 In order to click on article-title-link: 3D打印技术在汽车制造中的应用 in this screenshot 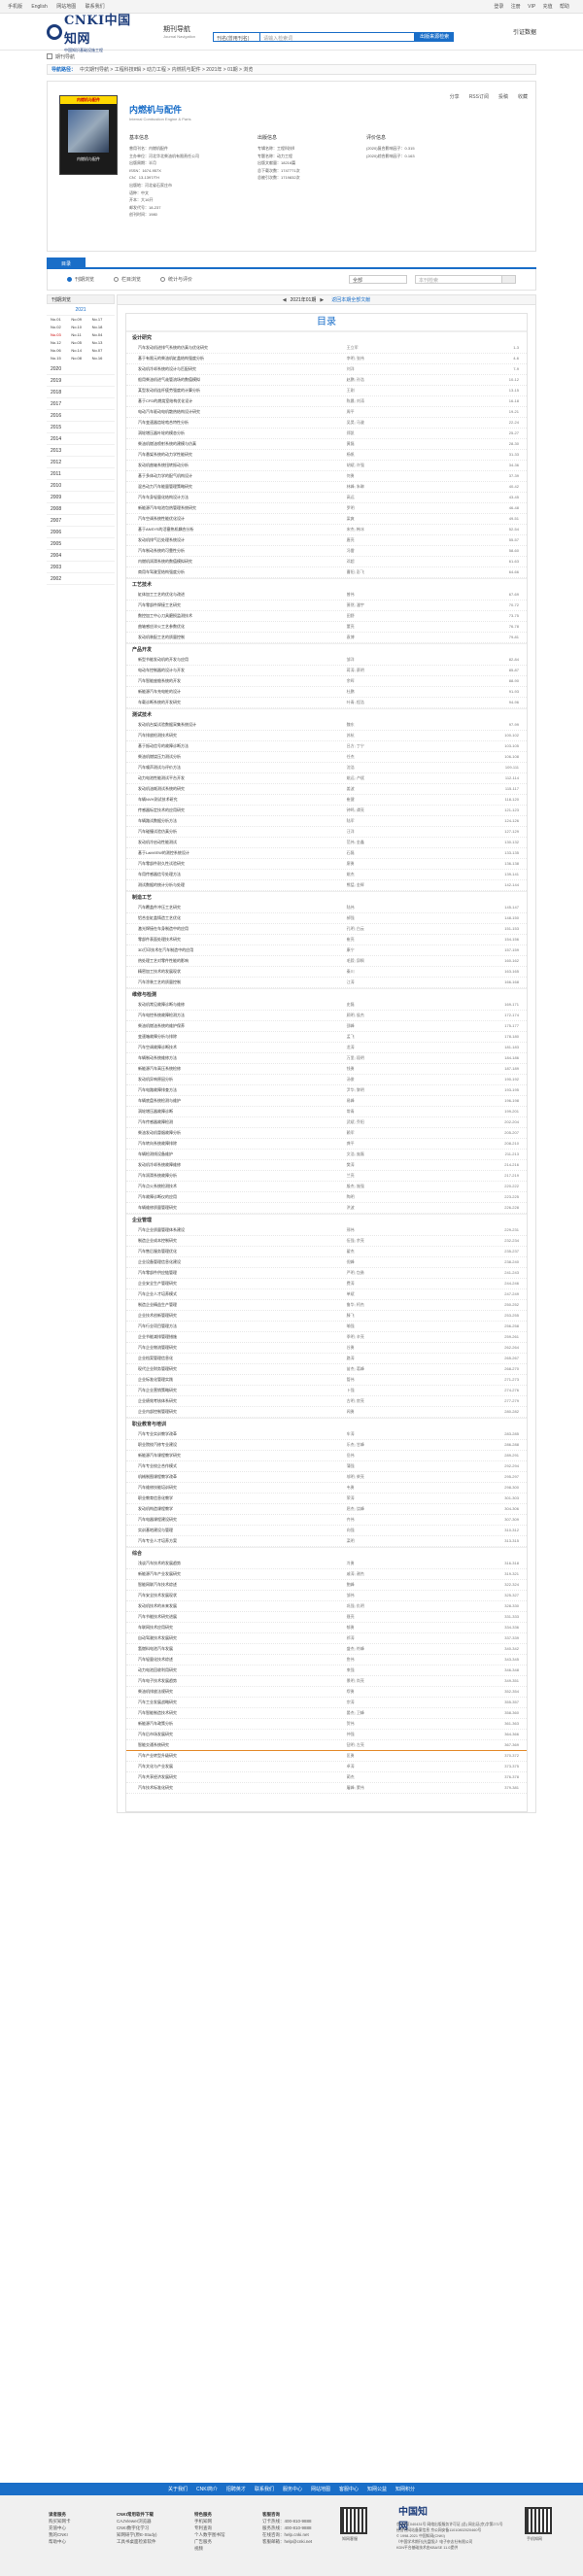, I will do `click(236, 950)`.